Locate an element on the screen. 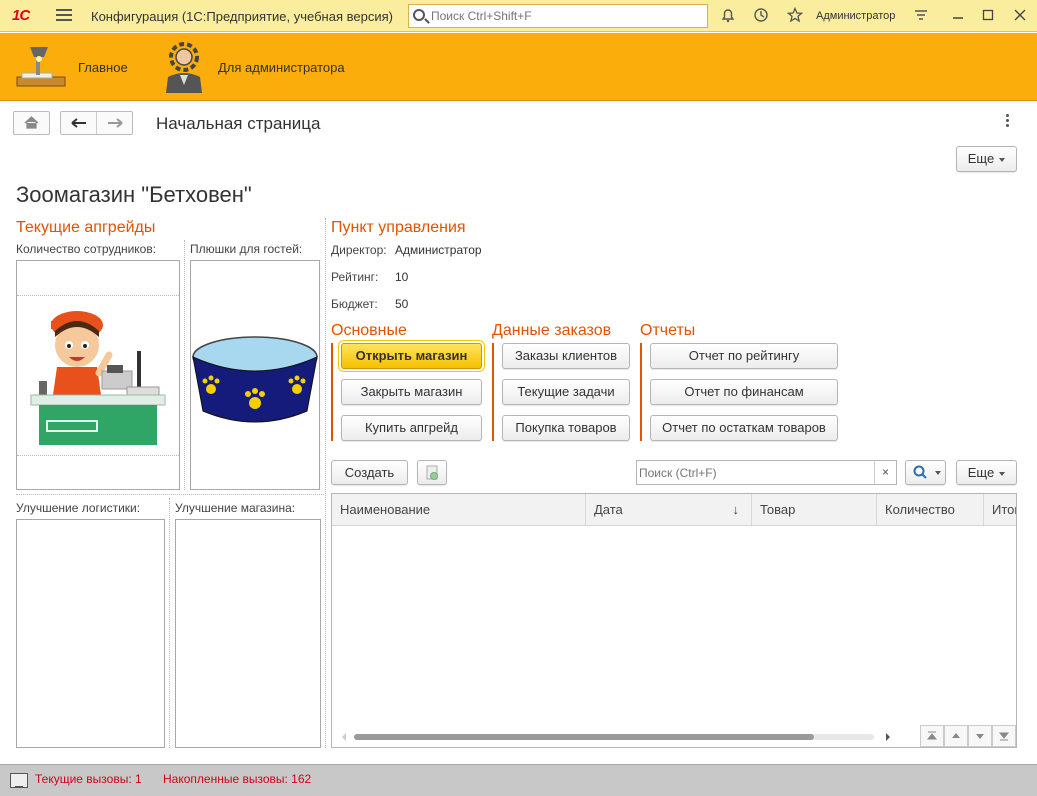 The image size is (1037, 796). minimize-icon is located at coordinates (958, 16).